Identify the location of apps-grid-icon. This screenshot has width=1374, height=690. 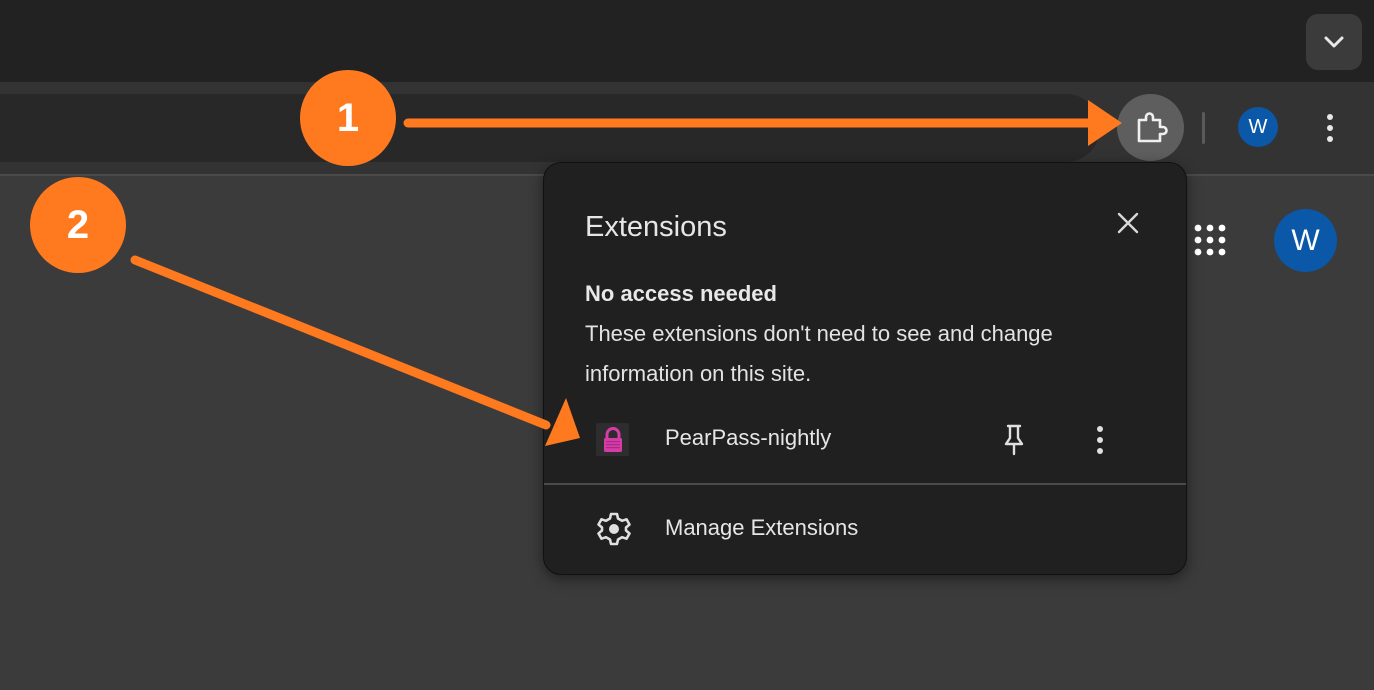
(1210, 240).